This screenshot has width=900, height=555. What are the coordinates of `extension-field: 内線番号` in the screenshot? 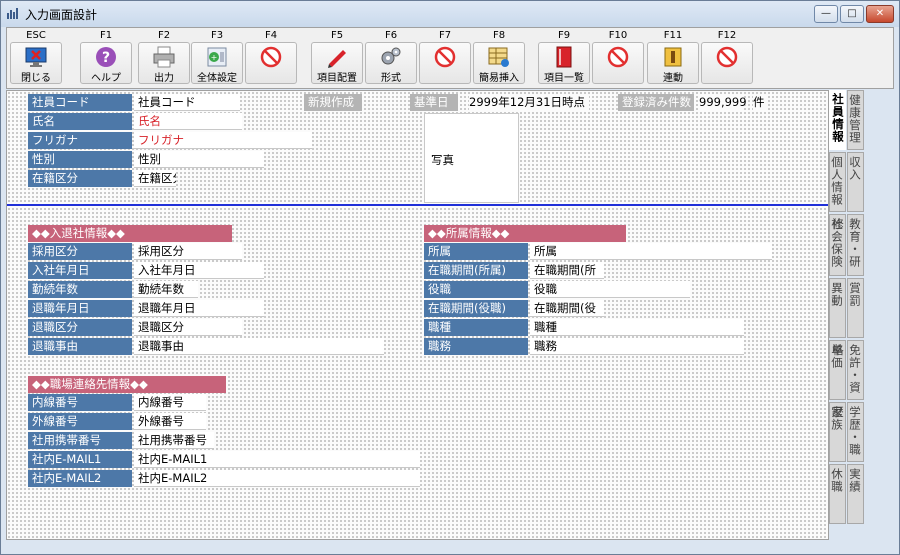 It's located at (170, 402).